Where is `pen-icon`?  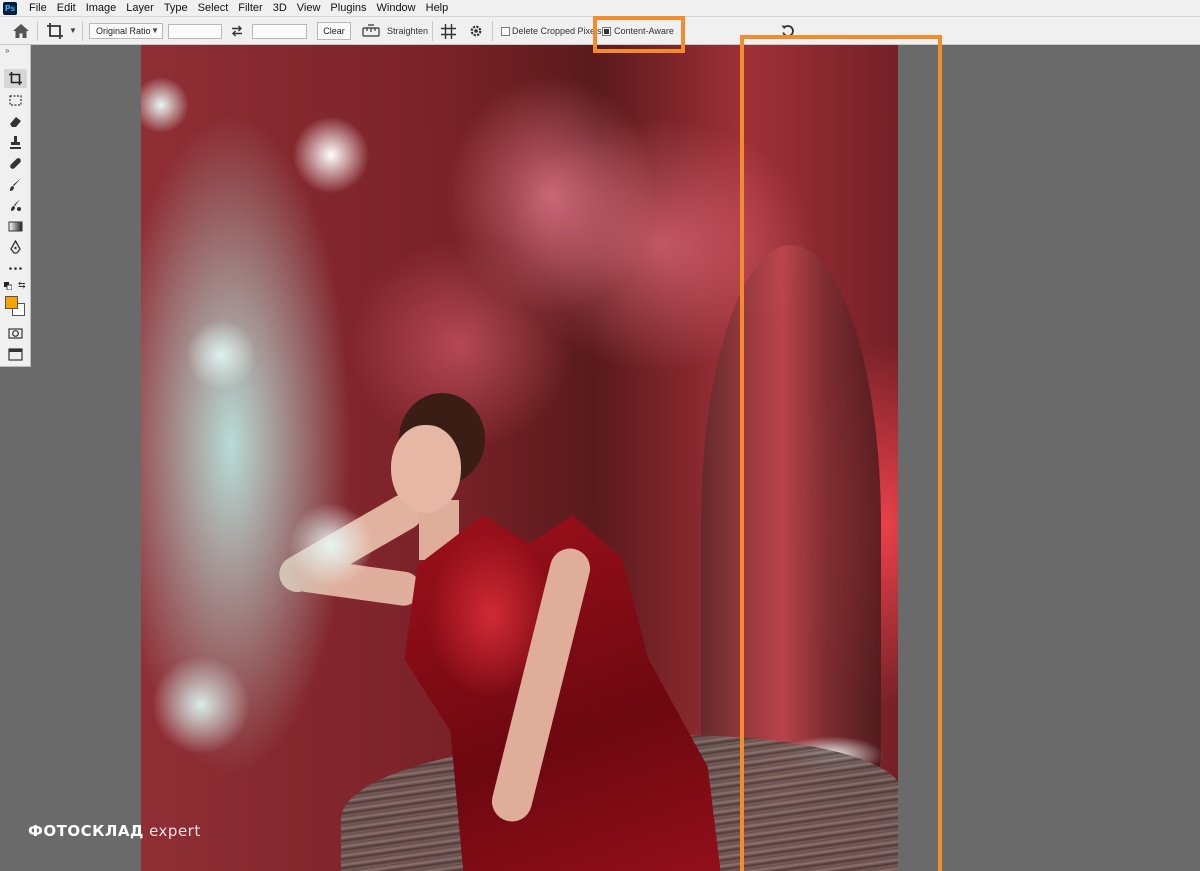
pen-icon is located at coordinates (15, 247).